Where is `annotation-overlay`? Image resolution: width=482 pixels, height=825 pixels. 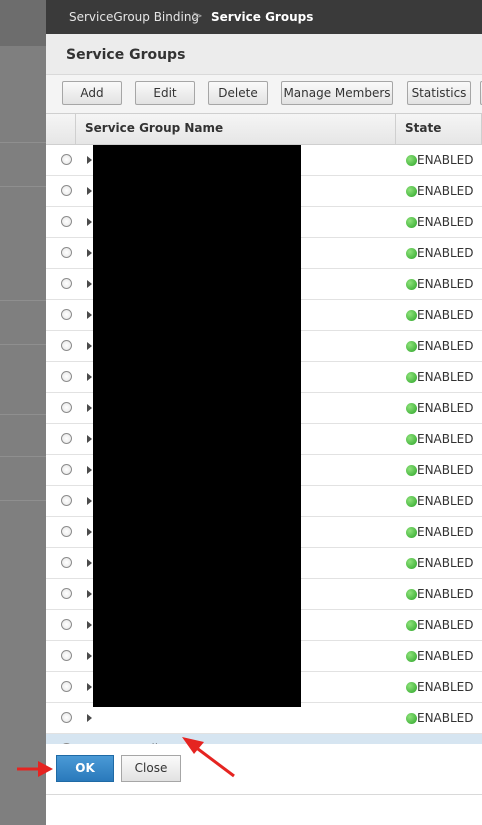
annotation-overlay is located at coordinates (126, 757).